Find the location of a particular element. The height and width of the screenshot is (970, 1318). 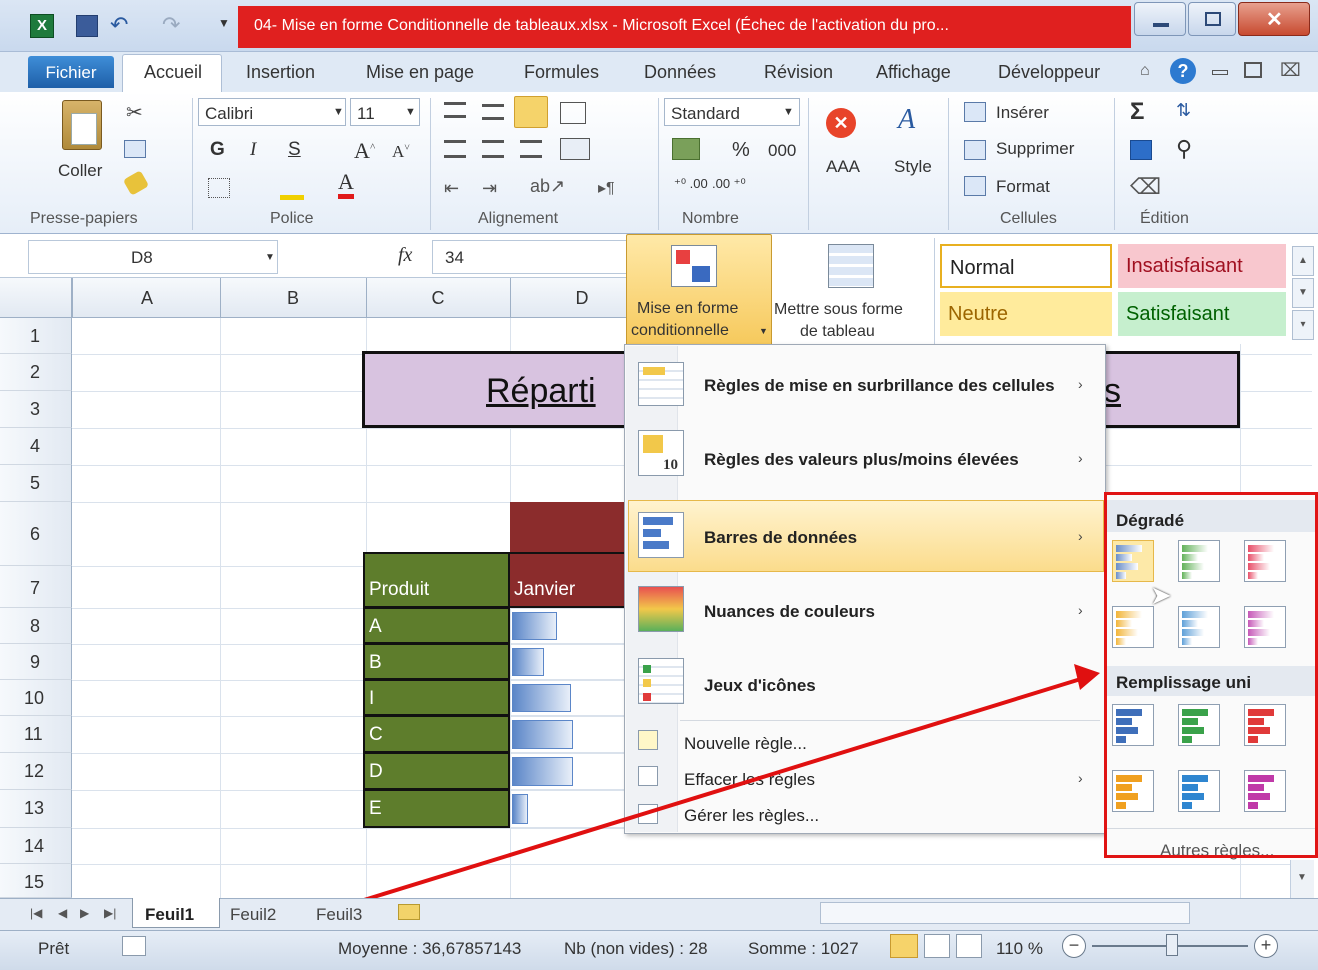

normal-view-icon is located at coordinates (904, 946).